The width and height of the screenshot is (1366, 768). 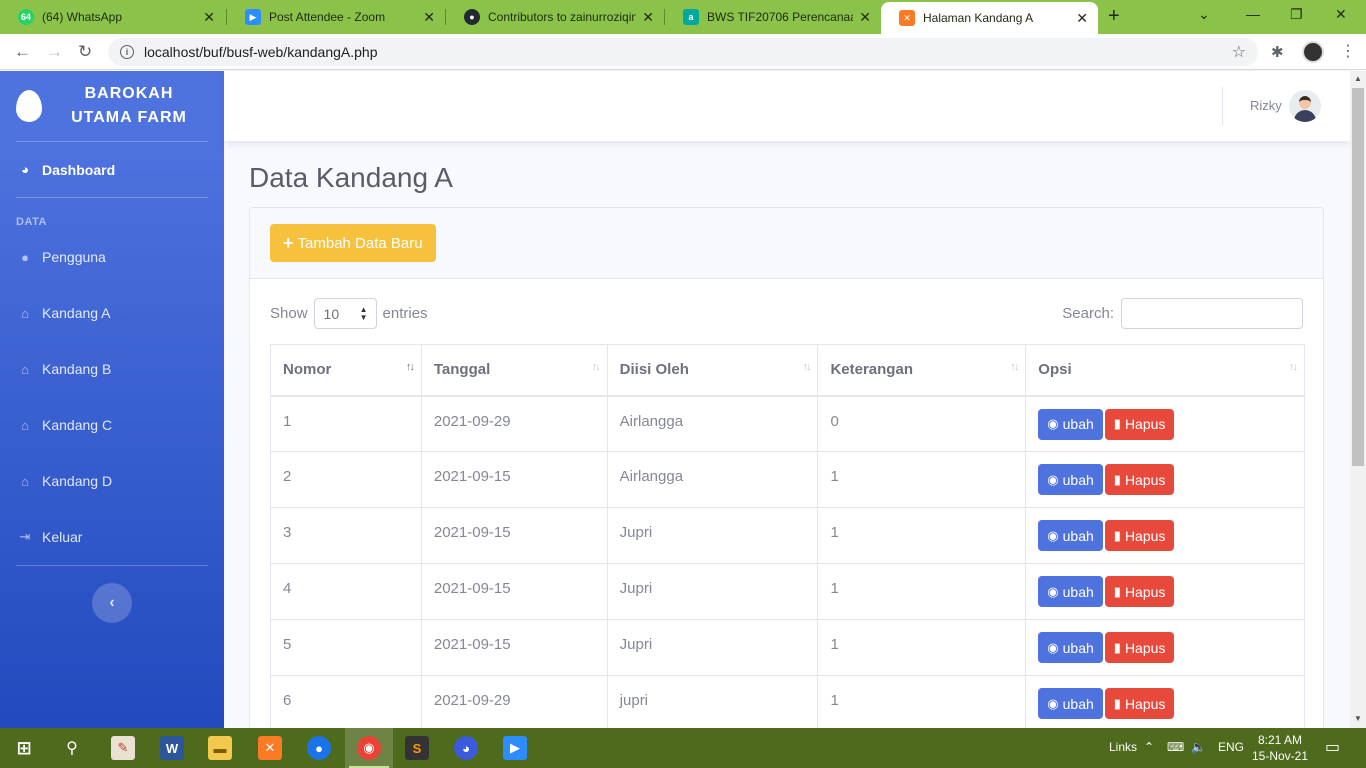 What do you see at coordinates (712, 535) in the screenshot?
I see `cell-diisi-oleh: Jupri` at bounding box center [712, 535].